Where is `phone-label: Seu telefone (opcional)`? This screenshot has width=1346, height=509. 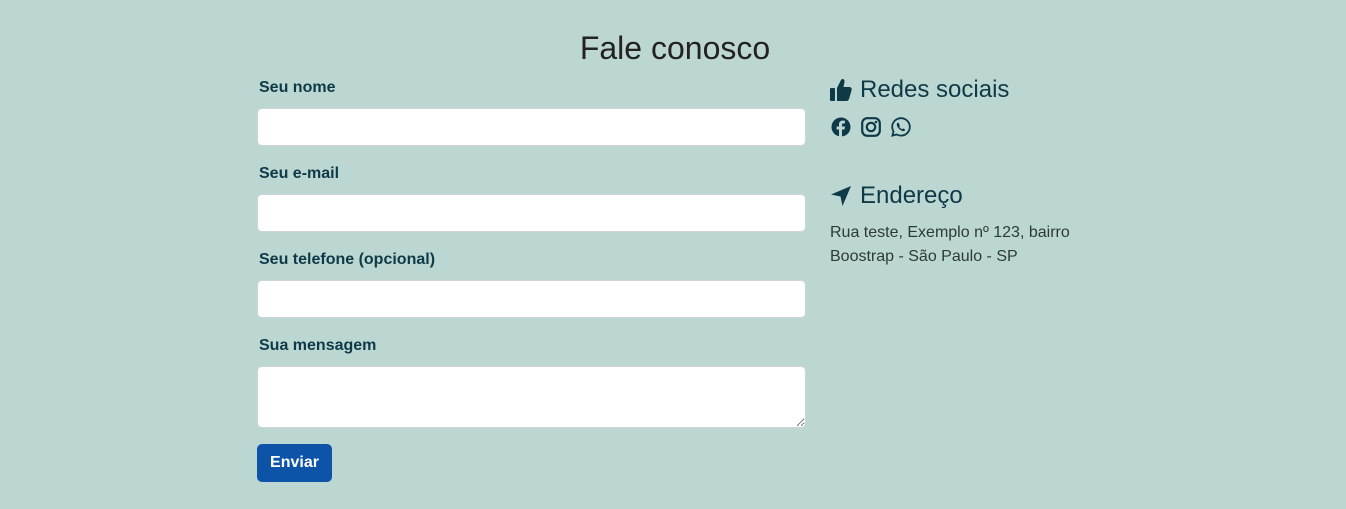 phone-label: Seu telefone (opcional) is located at coordinates (347, 259).